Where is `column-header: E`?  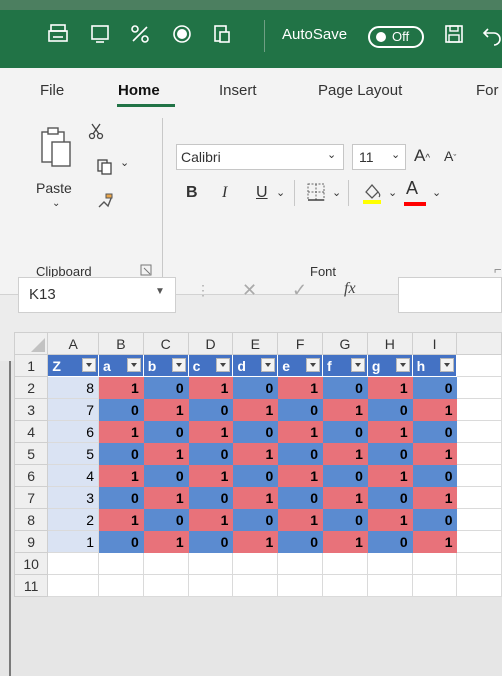
column-header: E is located at coordinates (255, 343).